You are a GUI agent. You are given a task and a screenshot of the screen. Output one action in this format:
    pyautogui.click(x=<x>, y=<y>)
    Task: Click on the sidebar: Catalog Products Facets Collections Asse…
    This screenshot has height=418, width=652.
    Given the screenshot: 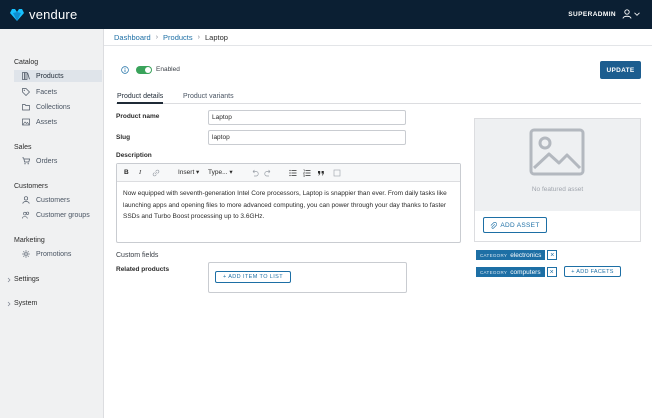 What is the action you would take?
    pyautogui.click(x=52, y=223)
    